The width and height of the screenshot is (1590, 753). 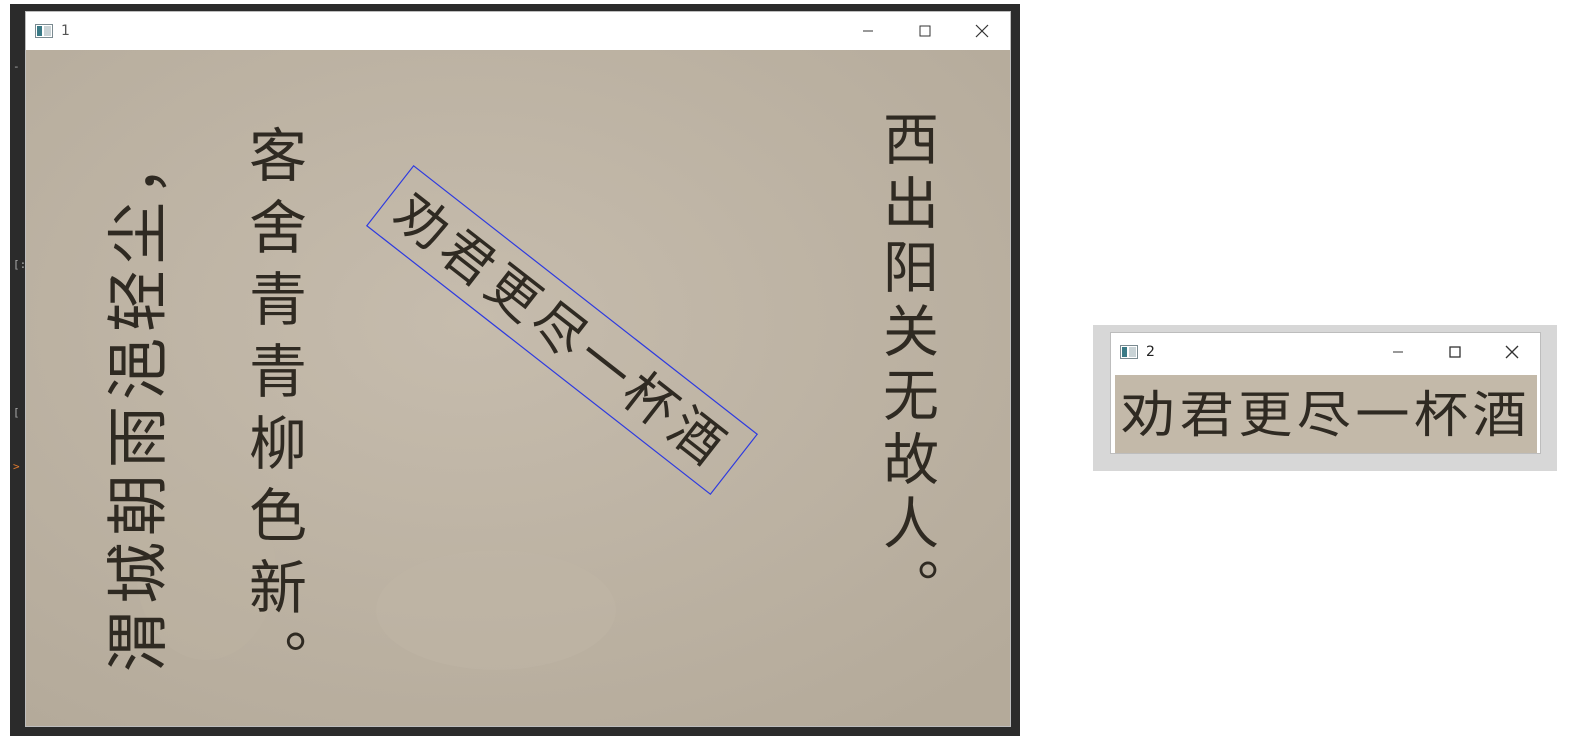 I want to click on window-title: 1, so click(x=65, y=31).